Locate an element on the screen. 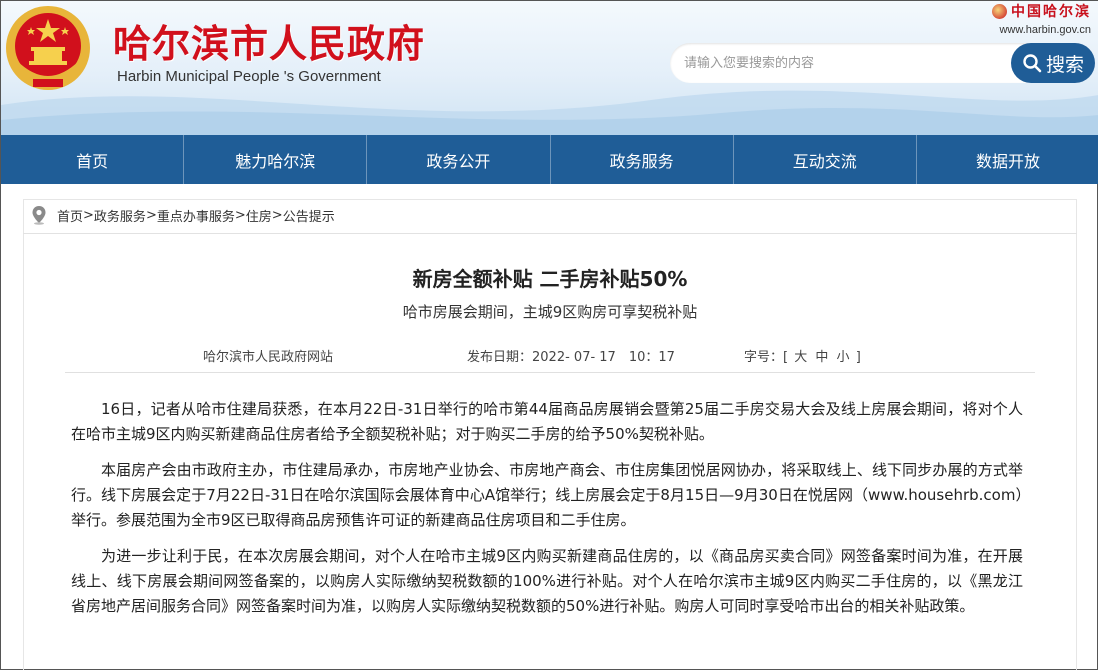  search-button: 搜索 is located at coordinates (1053, 63).